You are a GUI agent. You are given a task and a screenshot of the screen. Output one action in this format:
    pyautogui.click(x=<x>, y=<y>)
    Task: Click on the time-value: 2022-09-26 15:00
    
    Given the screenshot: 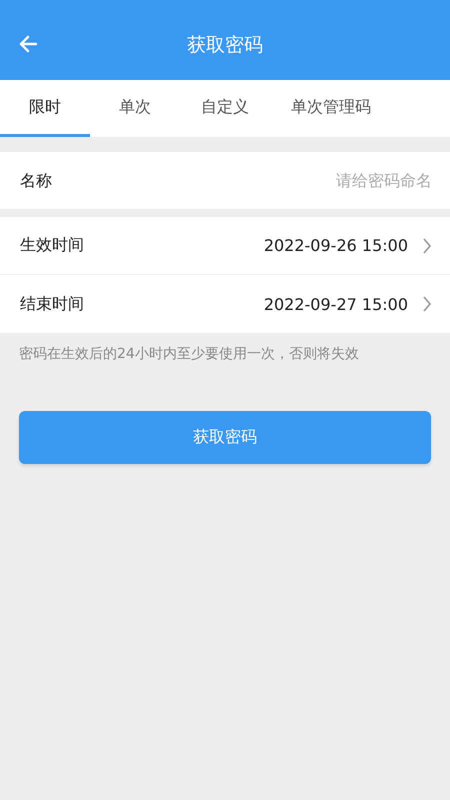 What is the action you would take?
    pyautogui.click(x=336, y=245)
    